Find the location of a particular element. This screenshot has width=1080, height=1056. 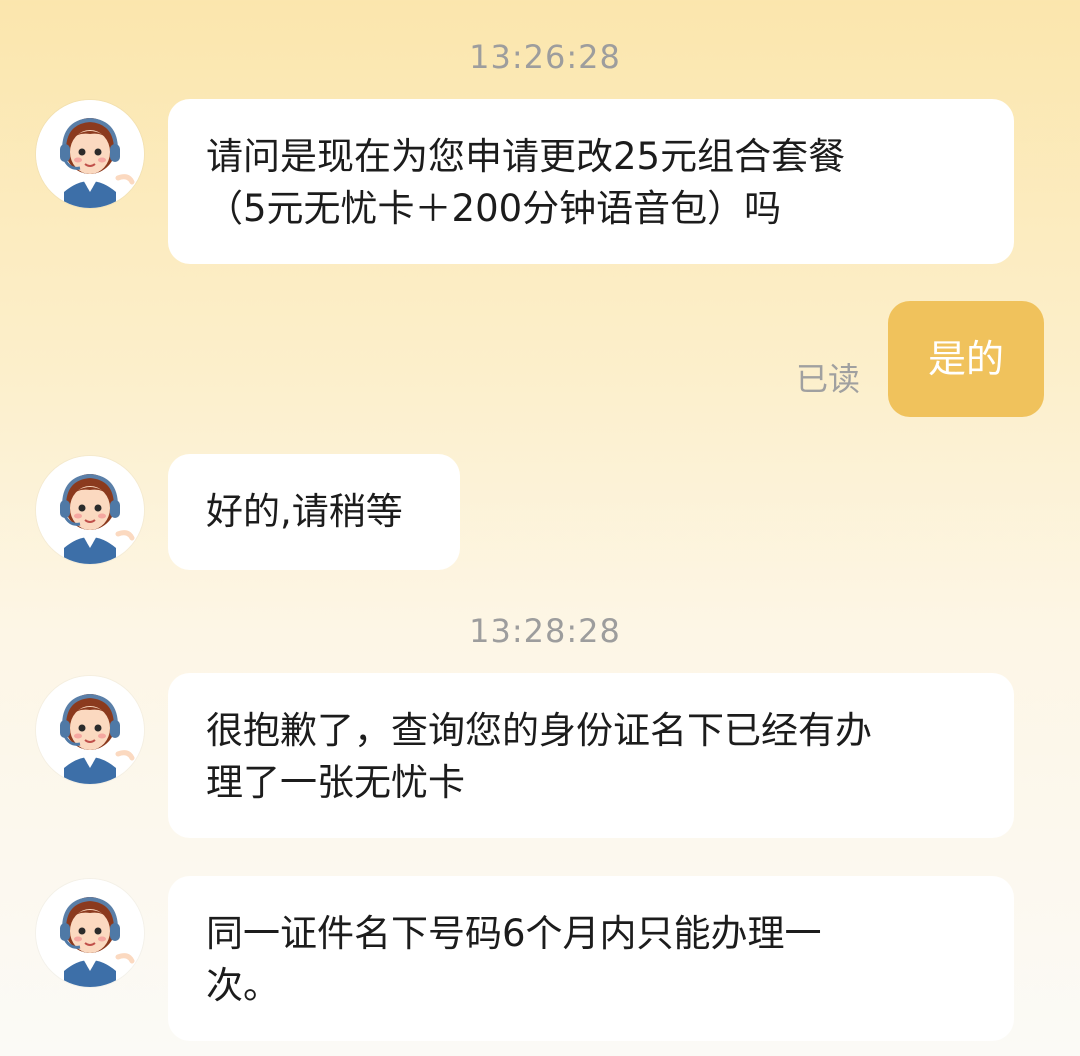

read-status: 已读 is located at coordinates (828, 379).